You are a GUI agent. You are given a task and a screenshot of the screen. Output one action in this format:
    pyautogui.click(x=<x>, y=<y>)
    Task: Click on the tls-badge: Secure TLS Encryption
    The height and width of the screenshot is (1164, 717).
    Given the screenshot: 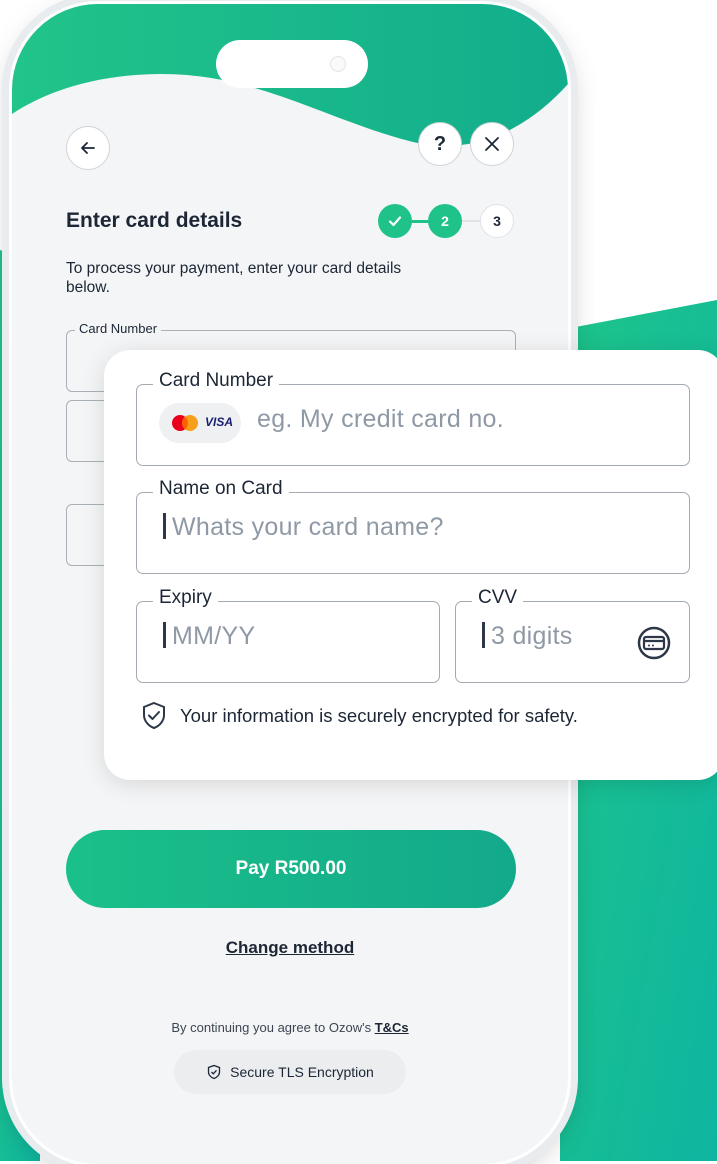 What is the action you would take?
    pyautogui.click(x=290, y=1072)
    